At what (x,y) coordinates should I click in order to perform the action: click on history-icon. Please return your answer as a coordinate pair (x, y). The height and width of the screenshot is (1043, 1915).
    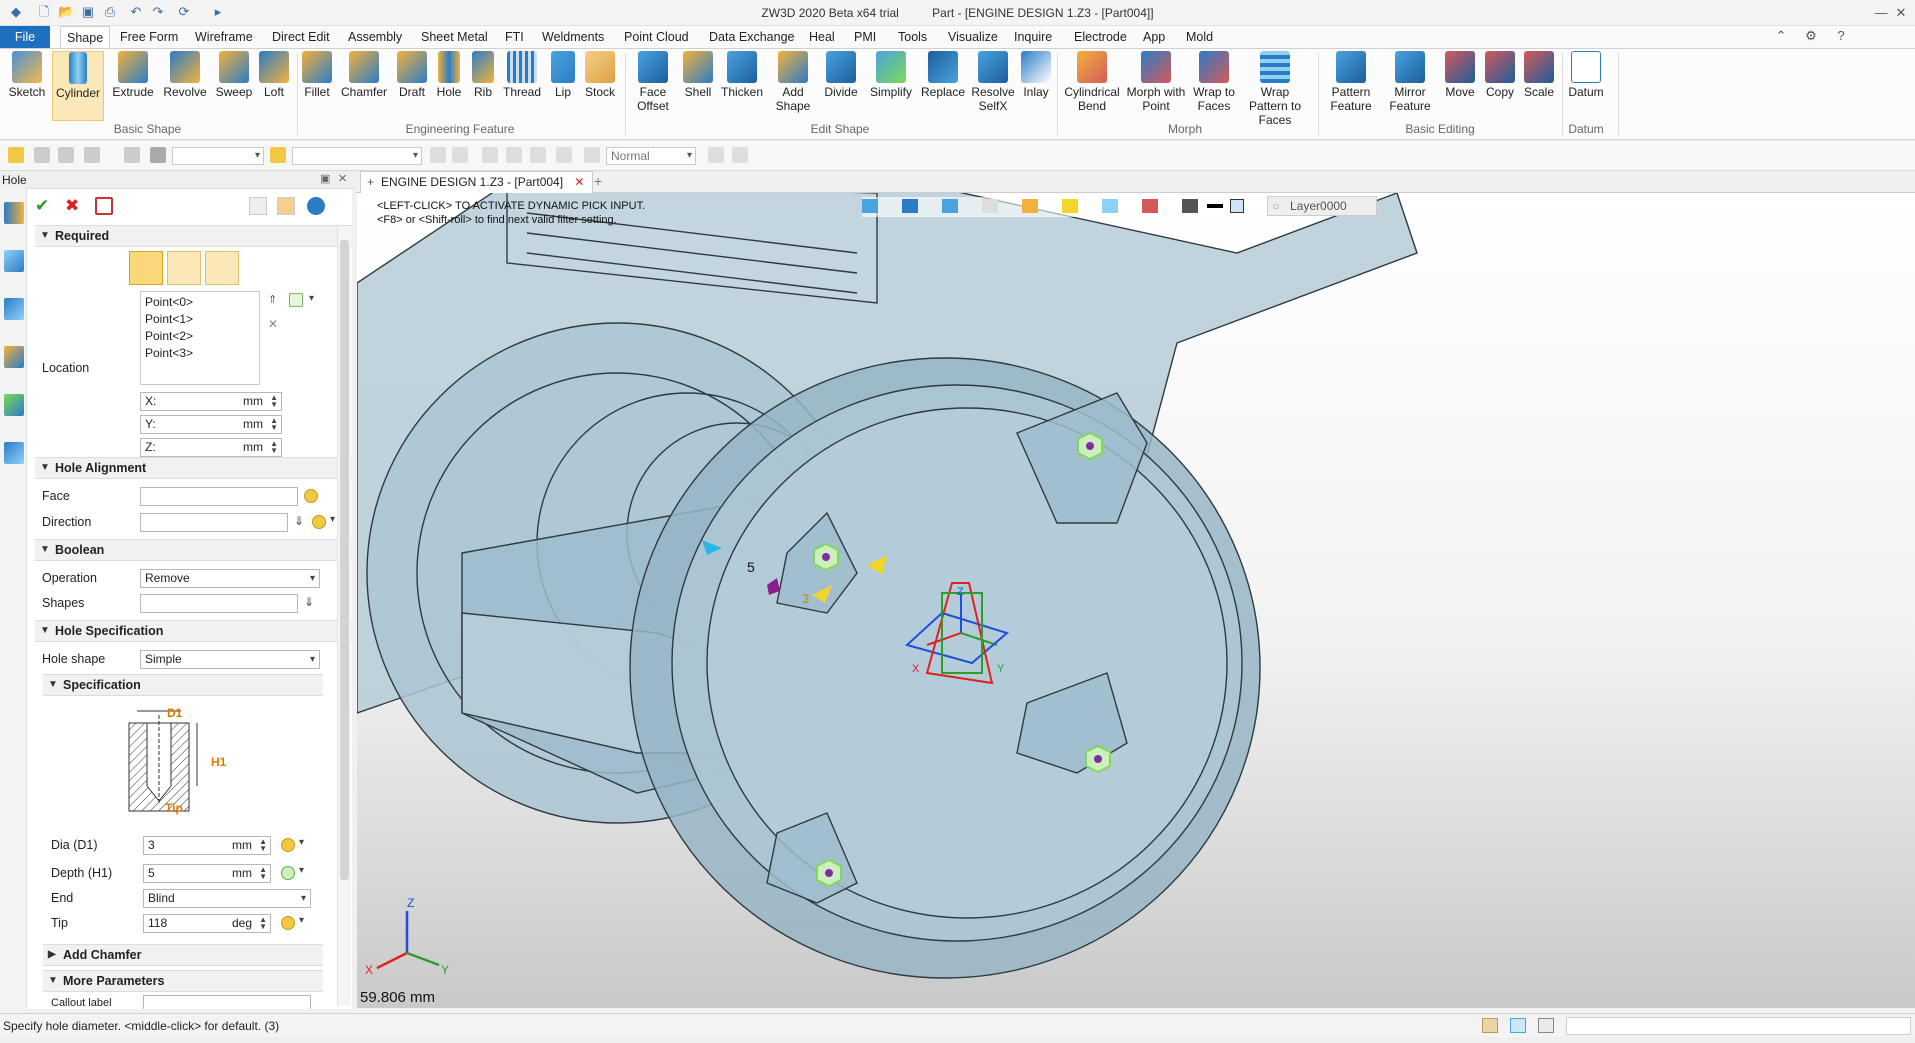
    Looking at the image, I should click on (438, 155).